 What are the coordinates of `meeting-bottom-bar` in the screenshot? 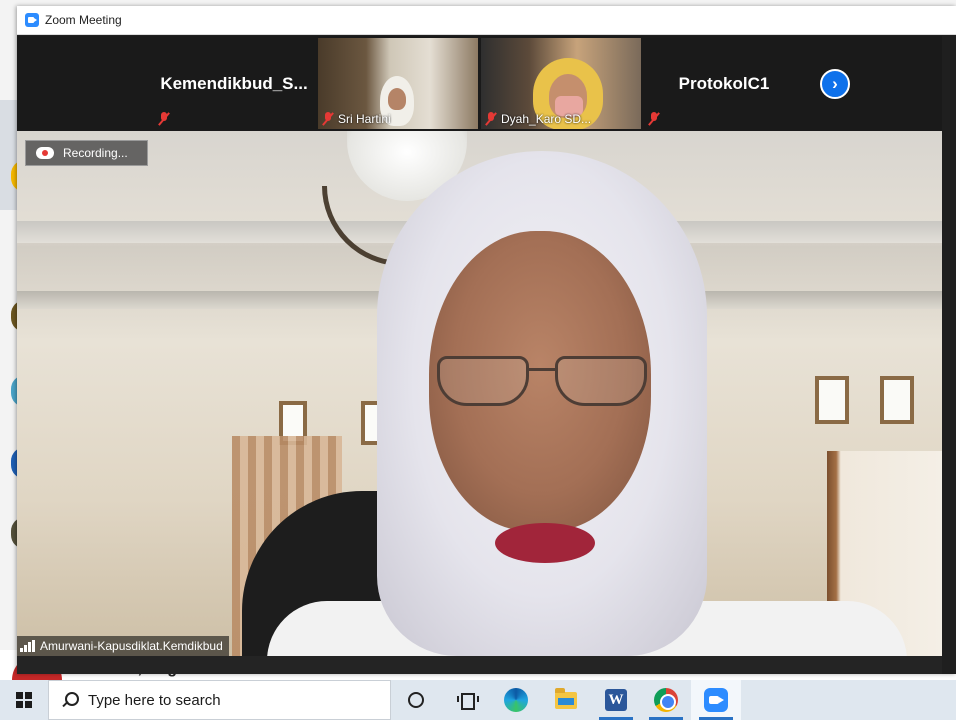 It's located at (479, 665).